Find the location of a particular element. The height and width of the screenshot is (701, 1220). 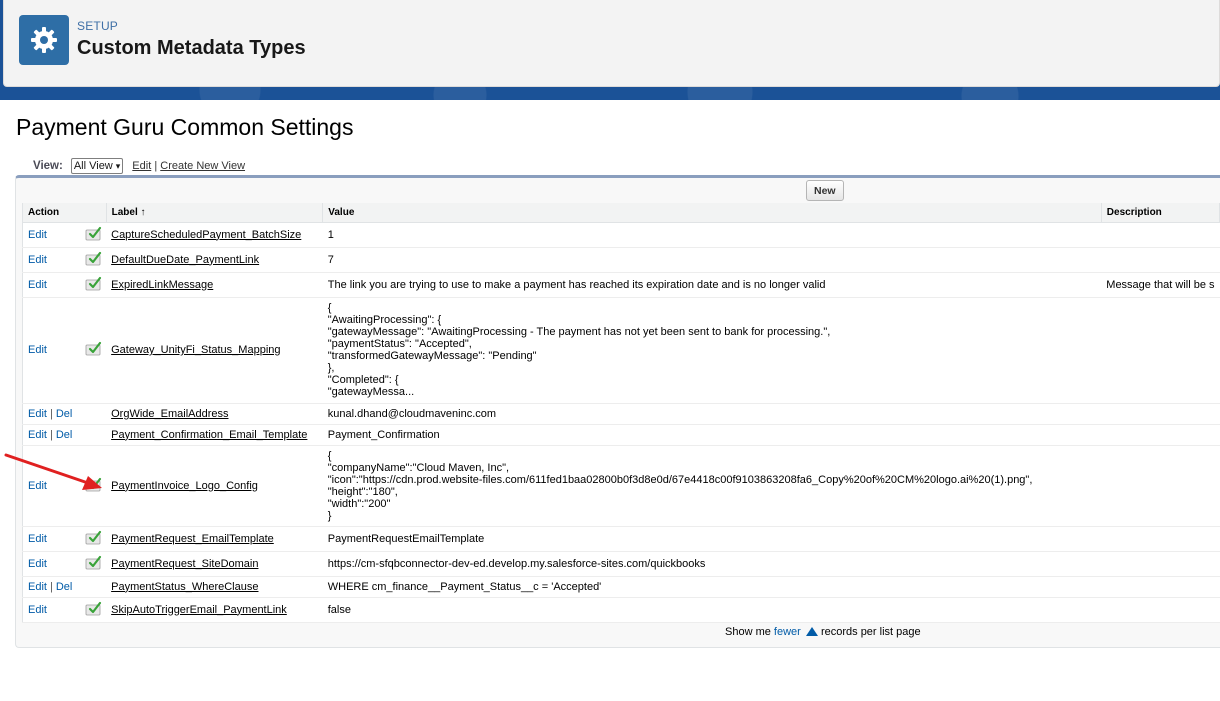

label-cell: CaptureScheduledPayment_BatchSize is located at coordinates (214, 235).